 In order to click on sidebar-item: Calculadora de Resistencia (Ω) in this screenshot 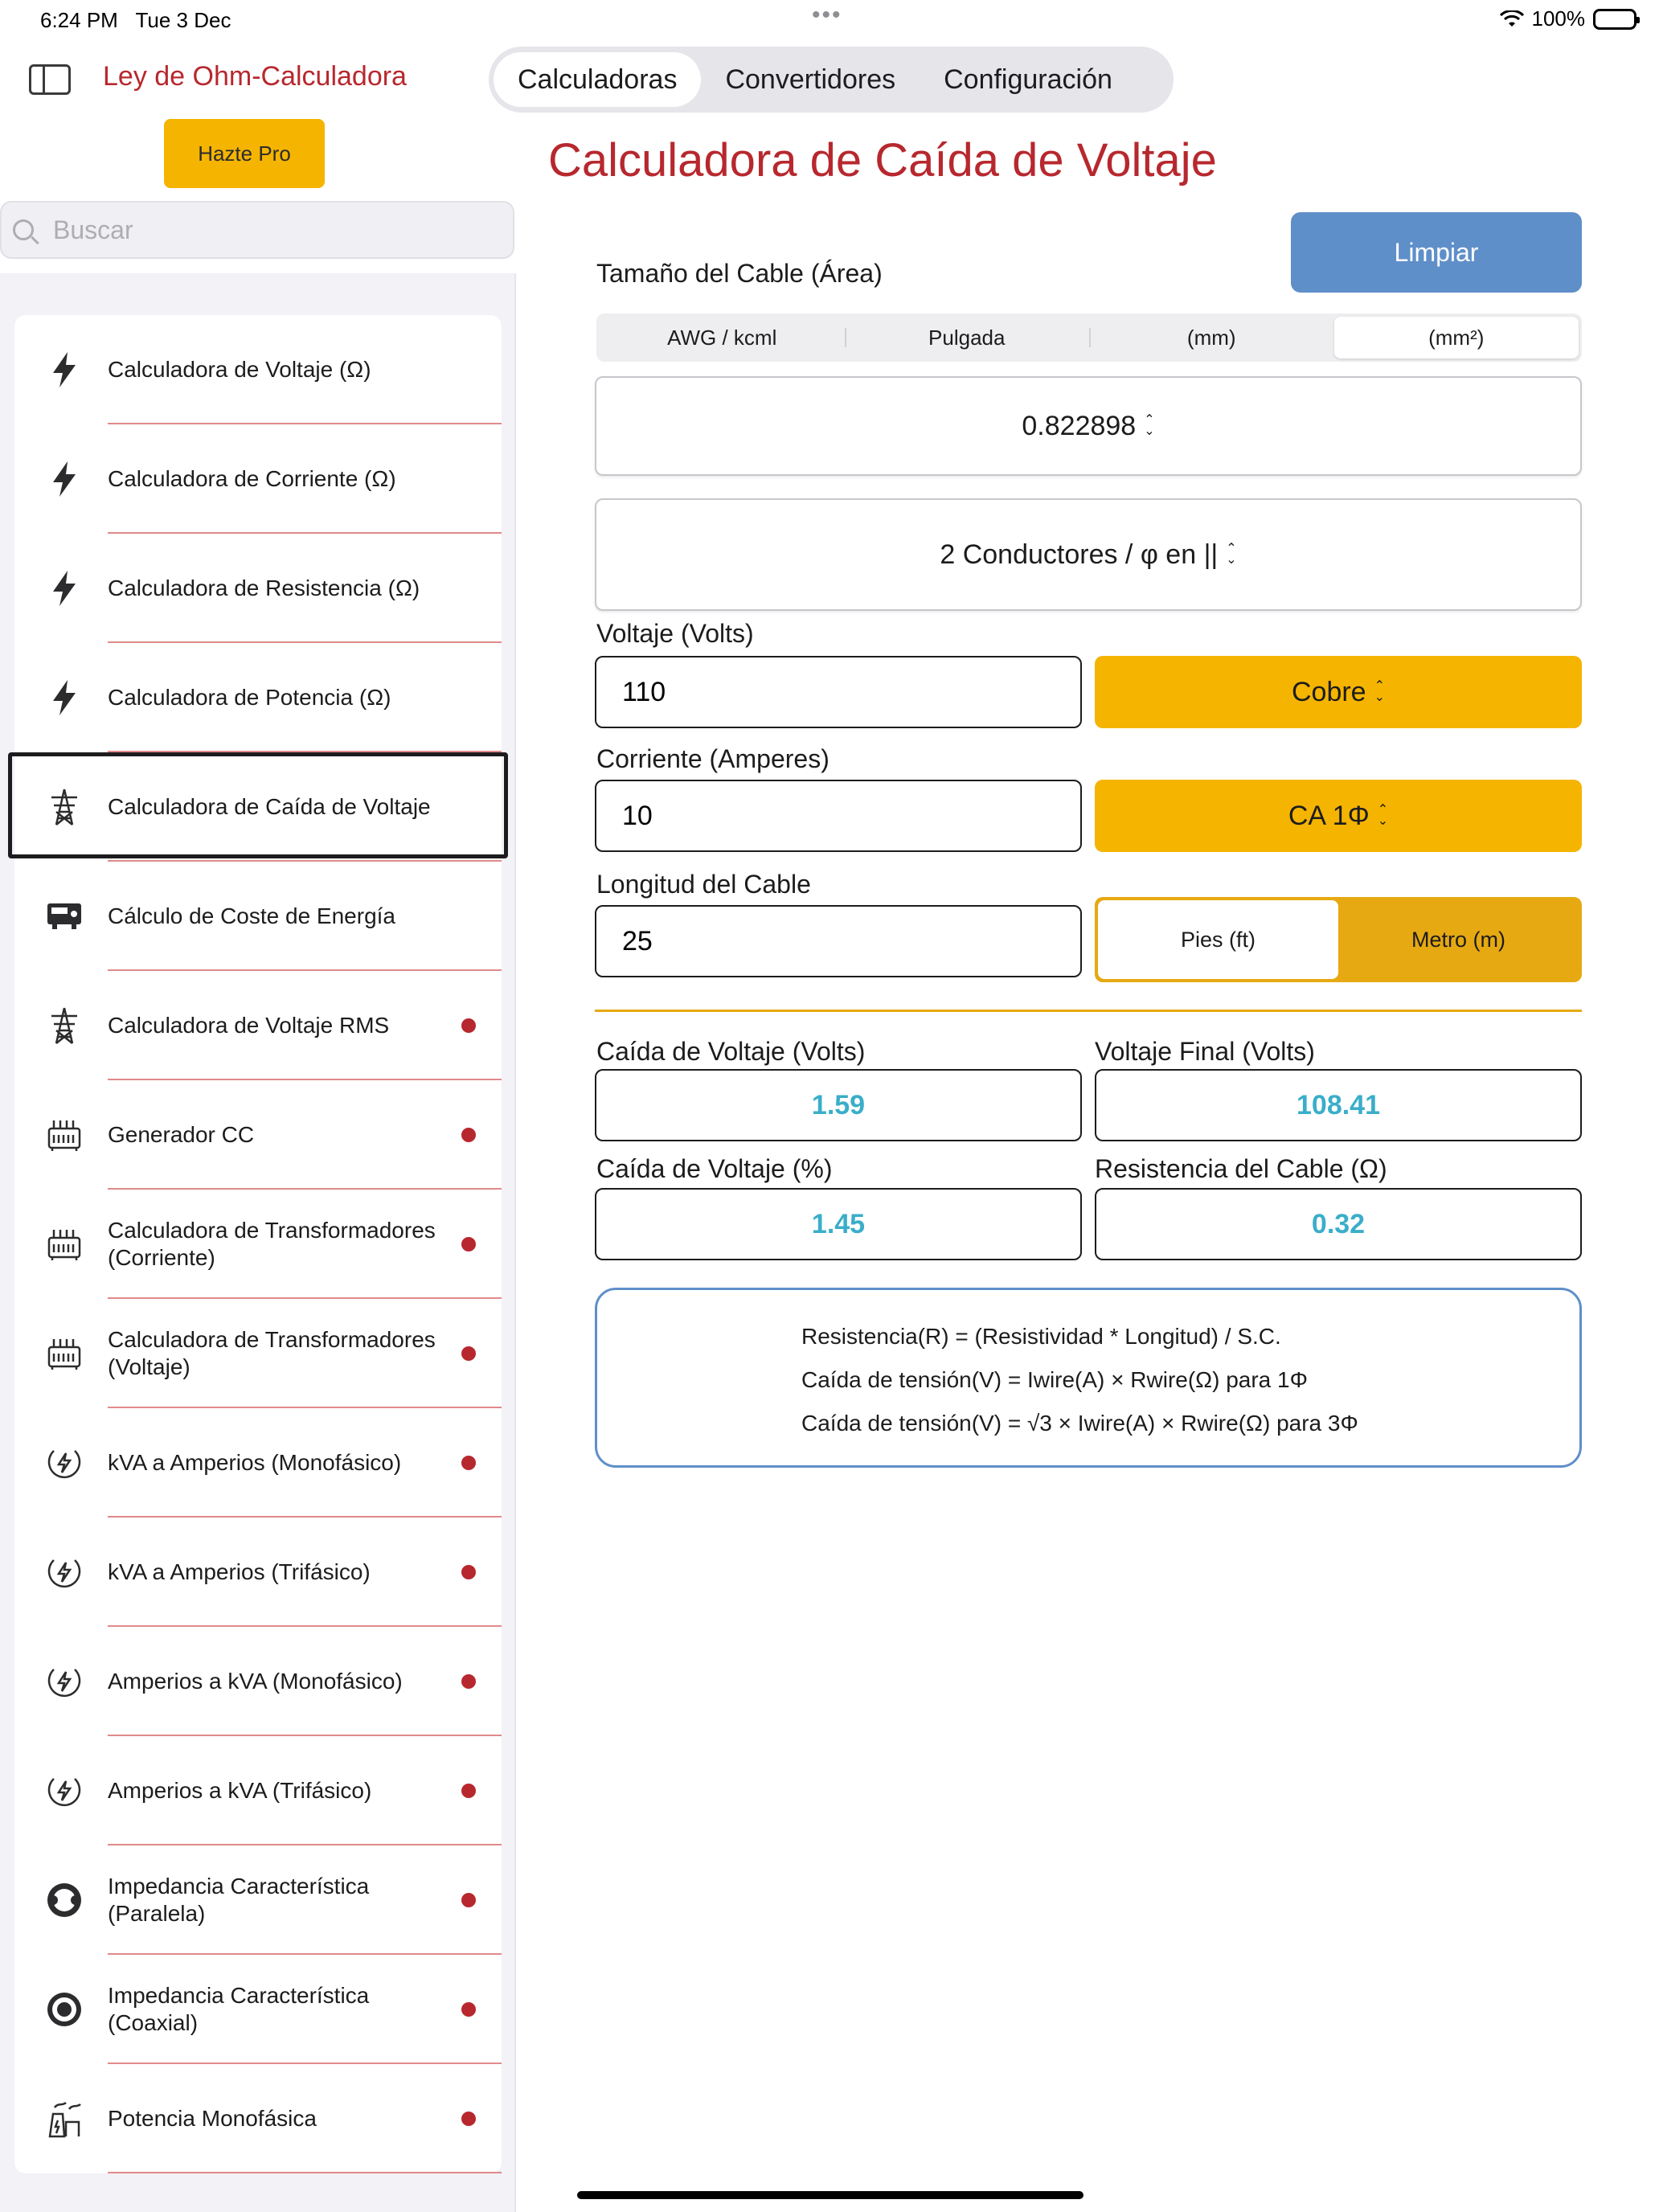, I will do `click(258, 588)`.